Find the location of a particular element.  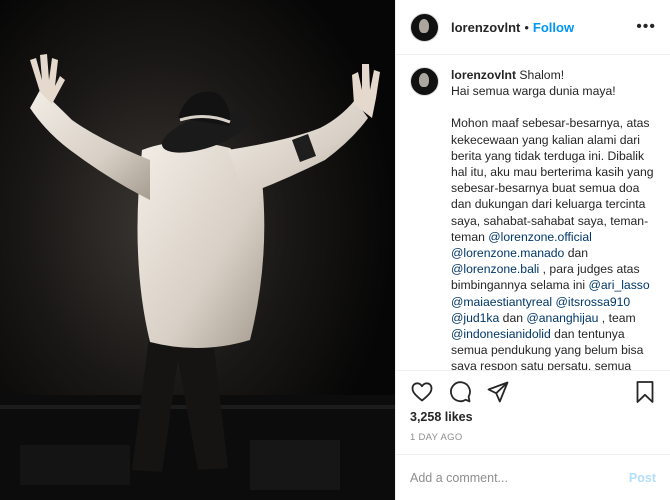

mention-link: @ananghijau is located at coordinates (562, 318).